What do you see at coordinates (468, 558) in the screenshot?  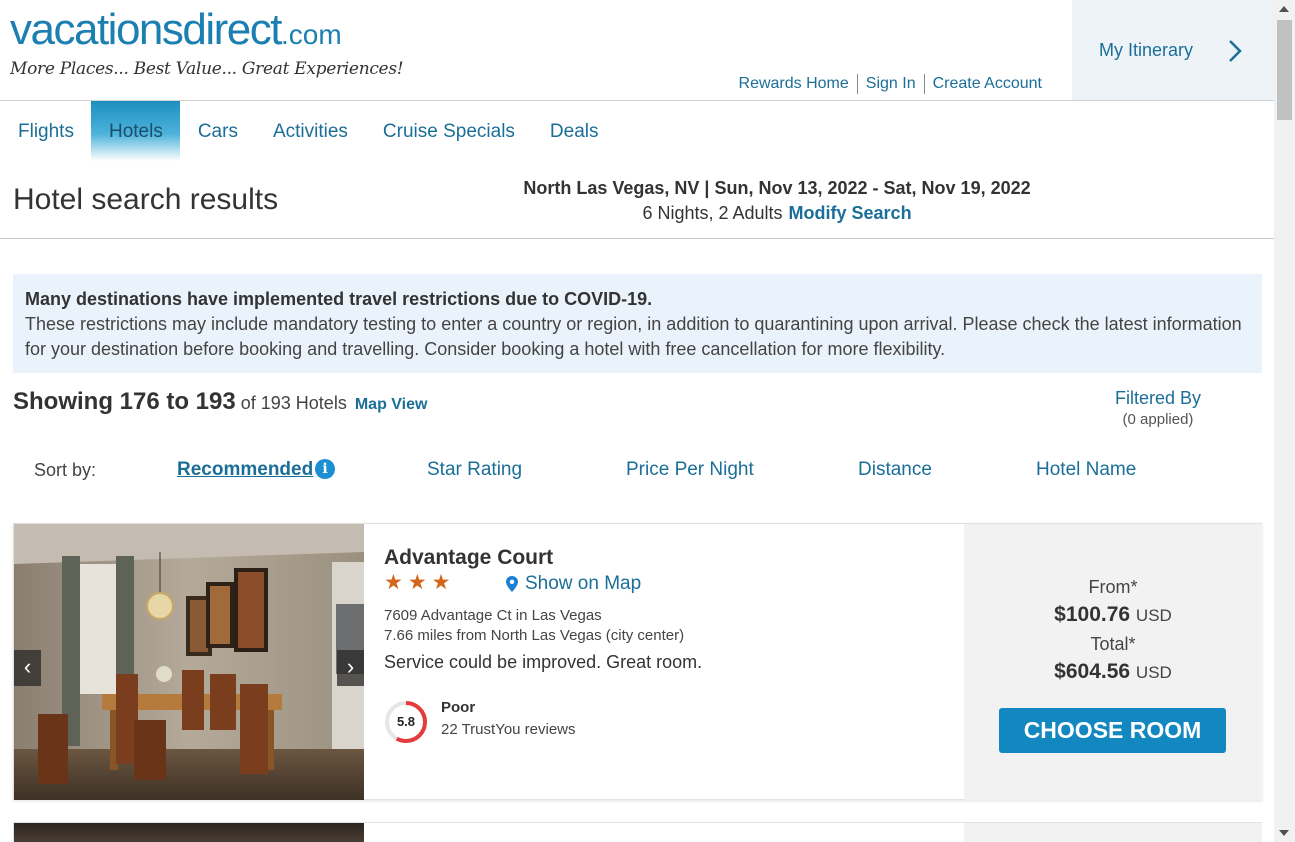 I see `hotel-name: Advantage Court` at bounding box center [468, 558].